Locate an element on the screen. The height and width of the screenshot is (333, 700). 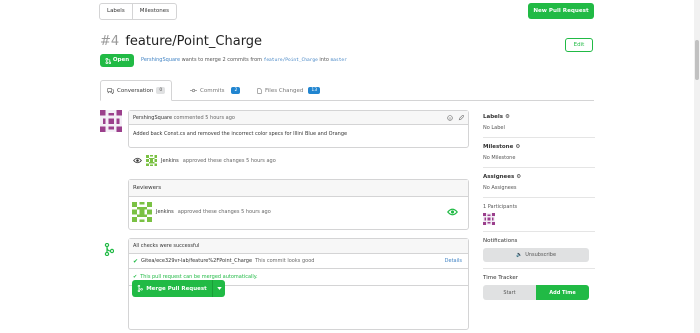
labels-milestones-group: Labels Milestones is located at coordinates (138, 11).